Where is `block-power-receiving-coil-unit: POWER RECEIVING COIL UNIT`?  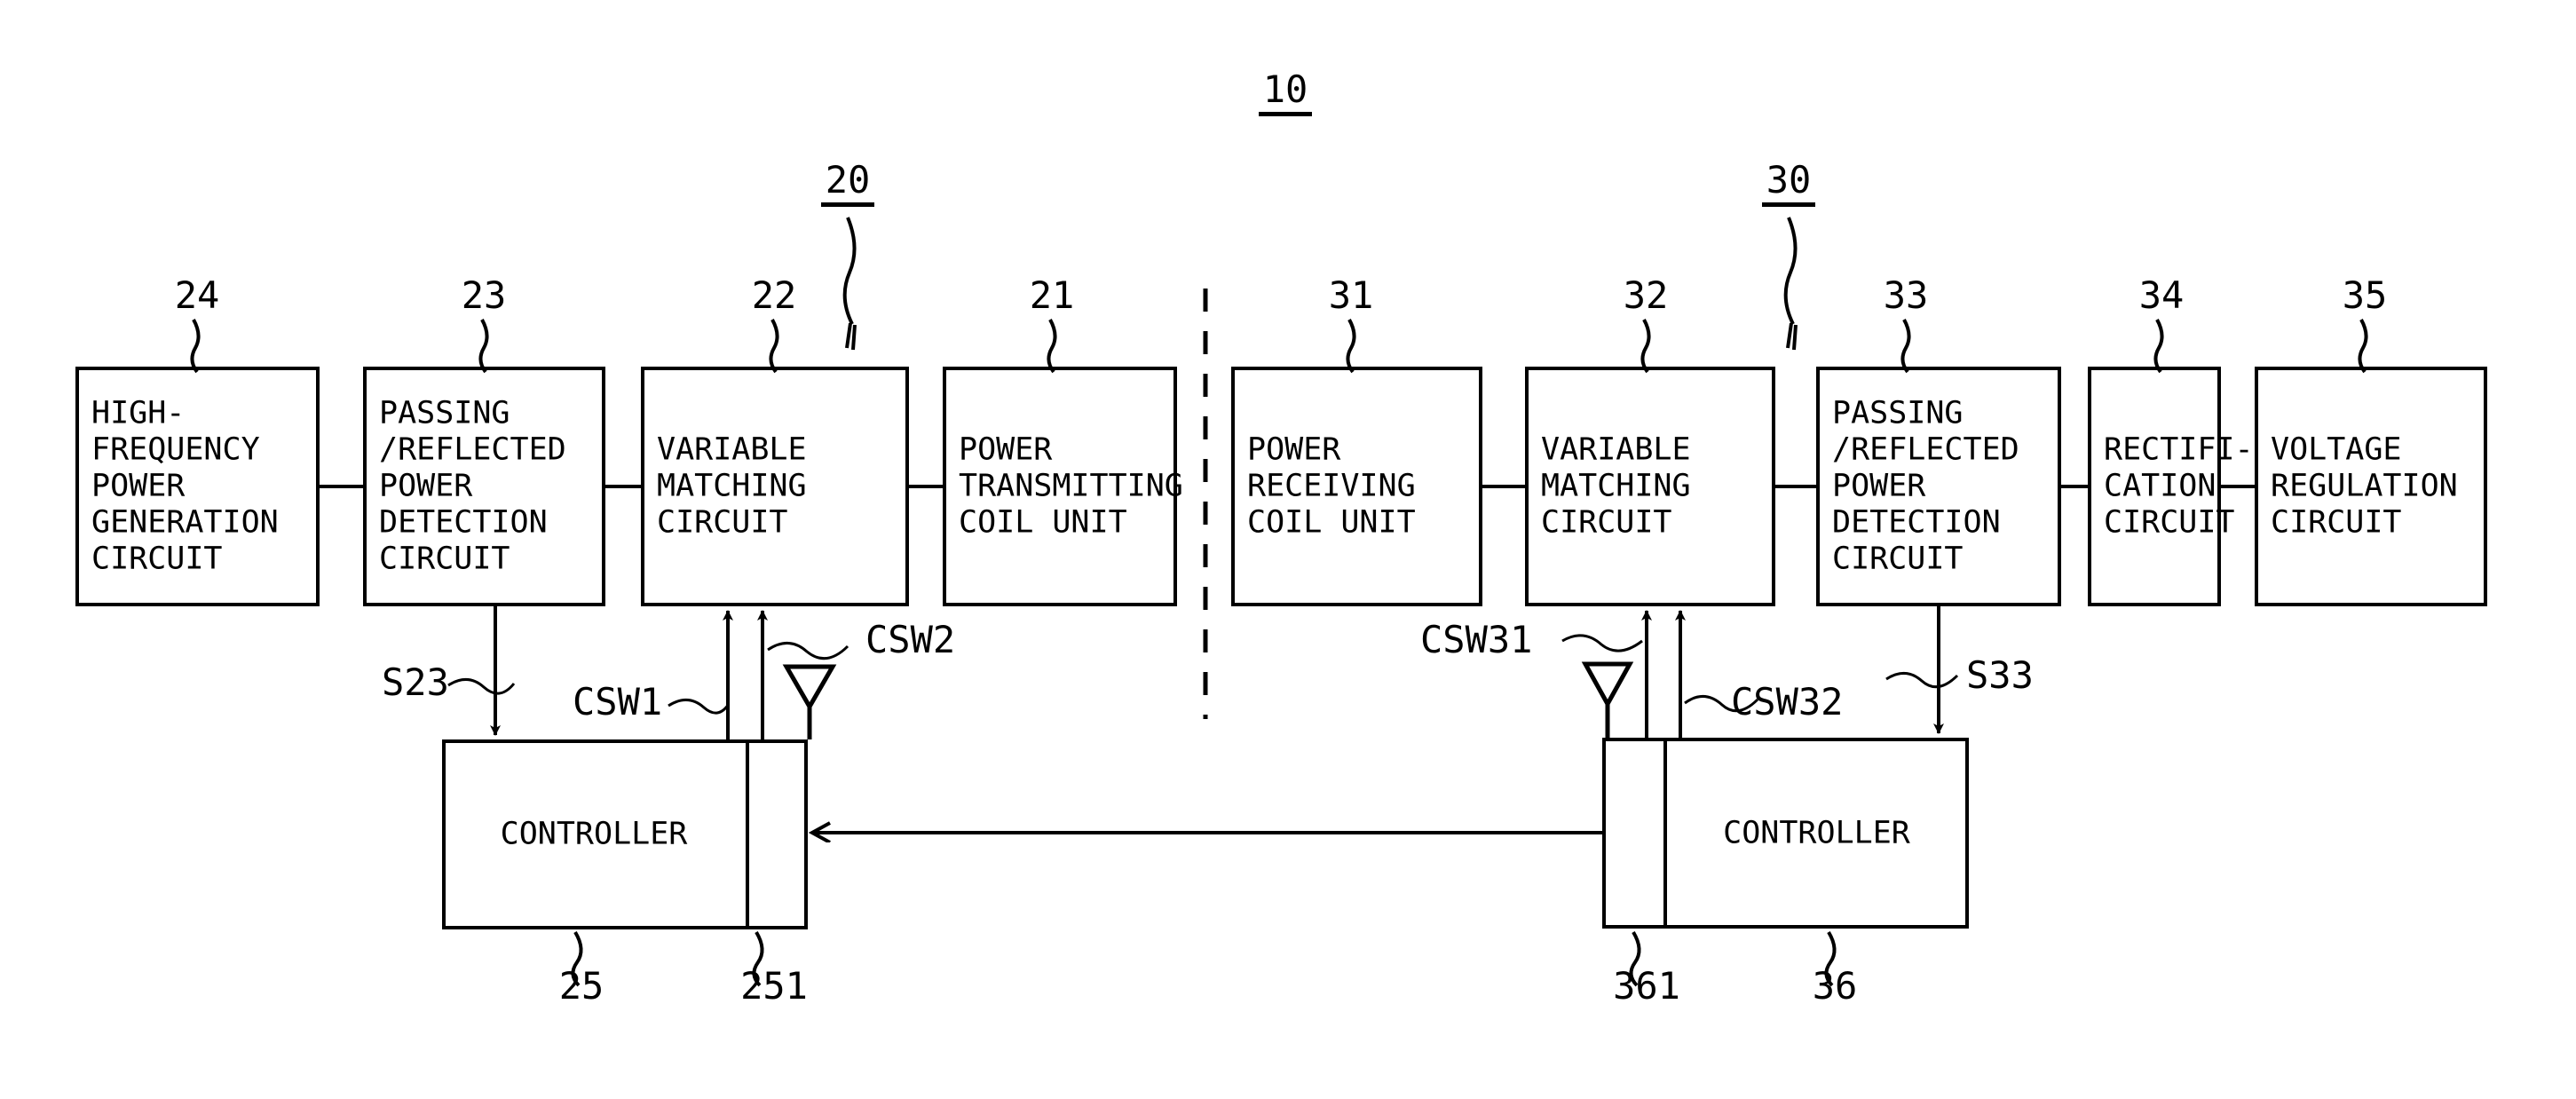 block-power-receiving-coil-unit: POWER RECEIVING COIL UNIT is located at coordinates (1356, 486).